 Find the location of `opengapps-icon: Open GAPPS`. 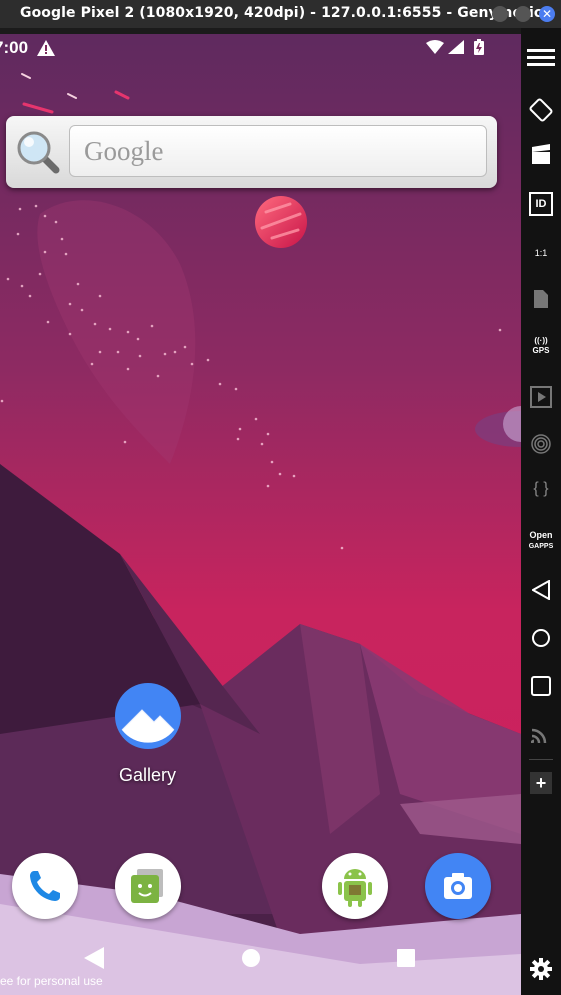

opengapps-icon: Open GAPPS is located at coordinates (541, 540).